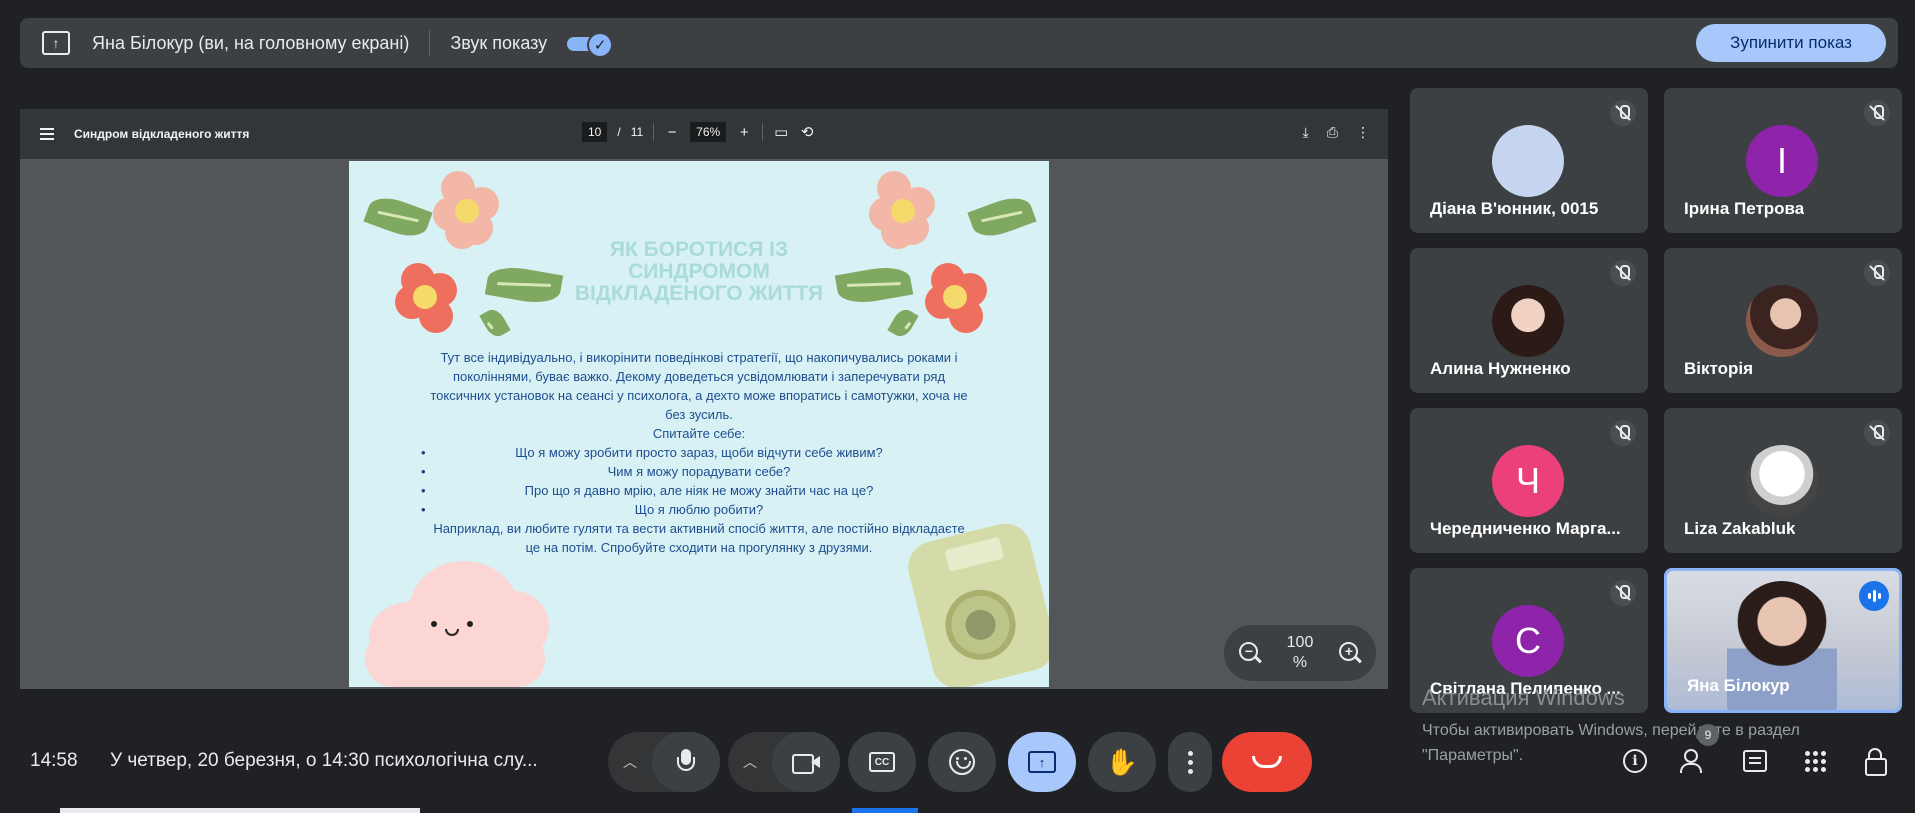 The width and height of the screenshot is (1915, 813). I want to click on more-options-button, so click(1190, 762).